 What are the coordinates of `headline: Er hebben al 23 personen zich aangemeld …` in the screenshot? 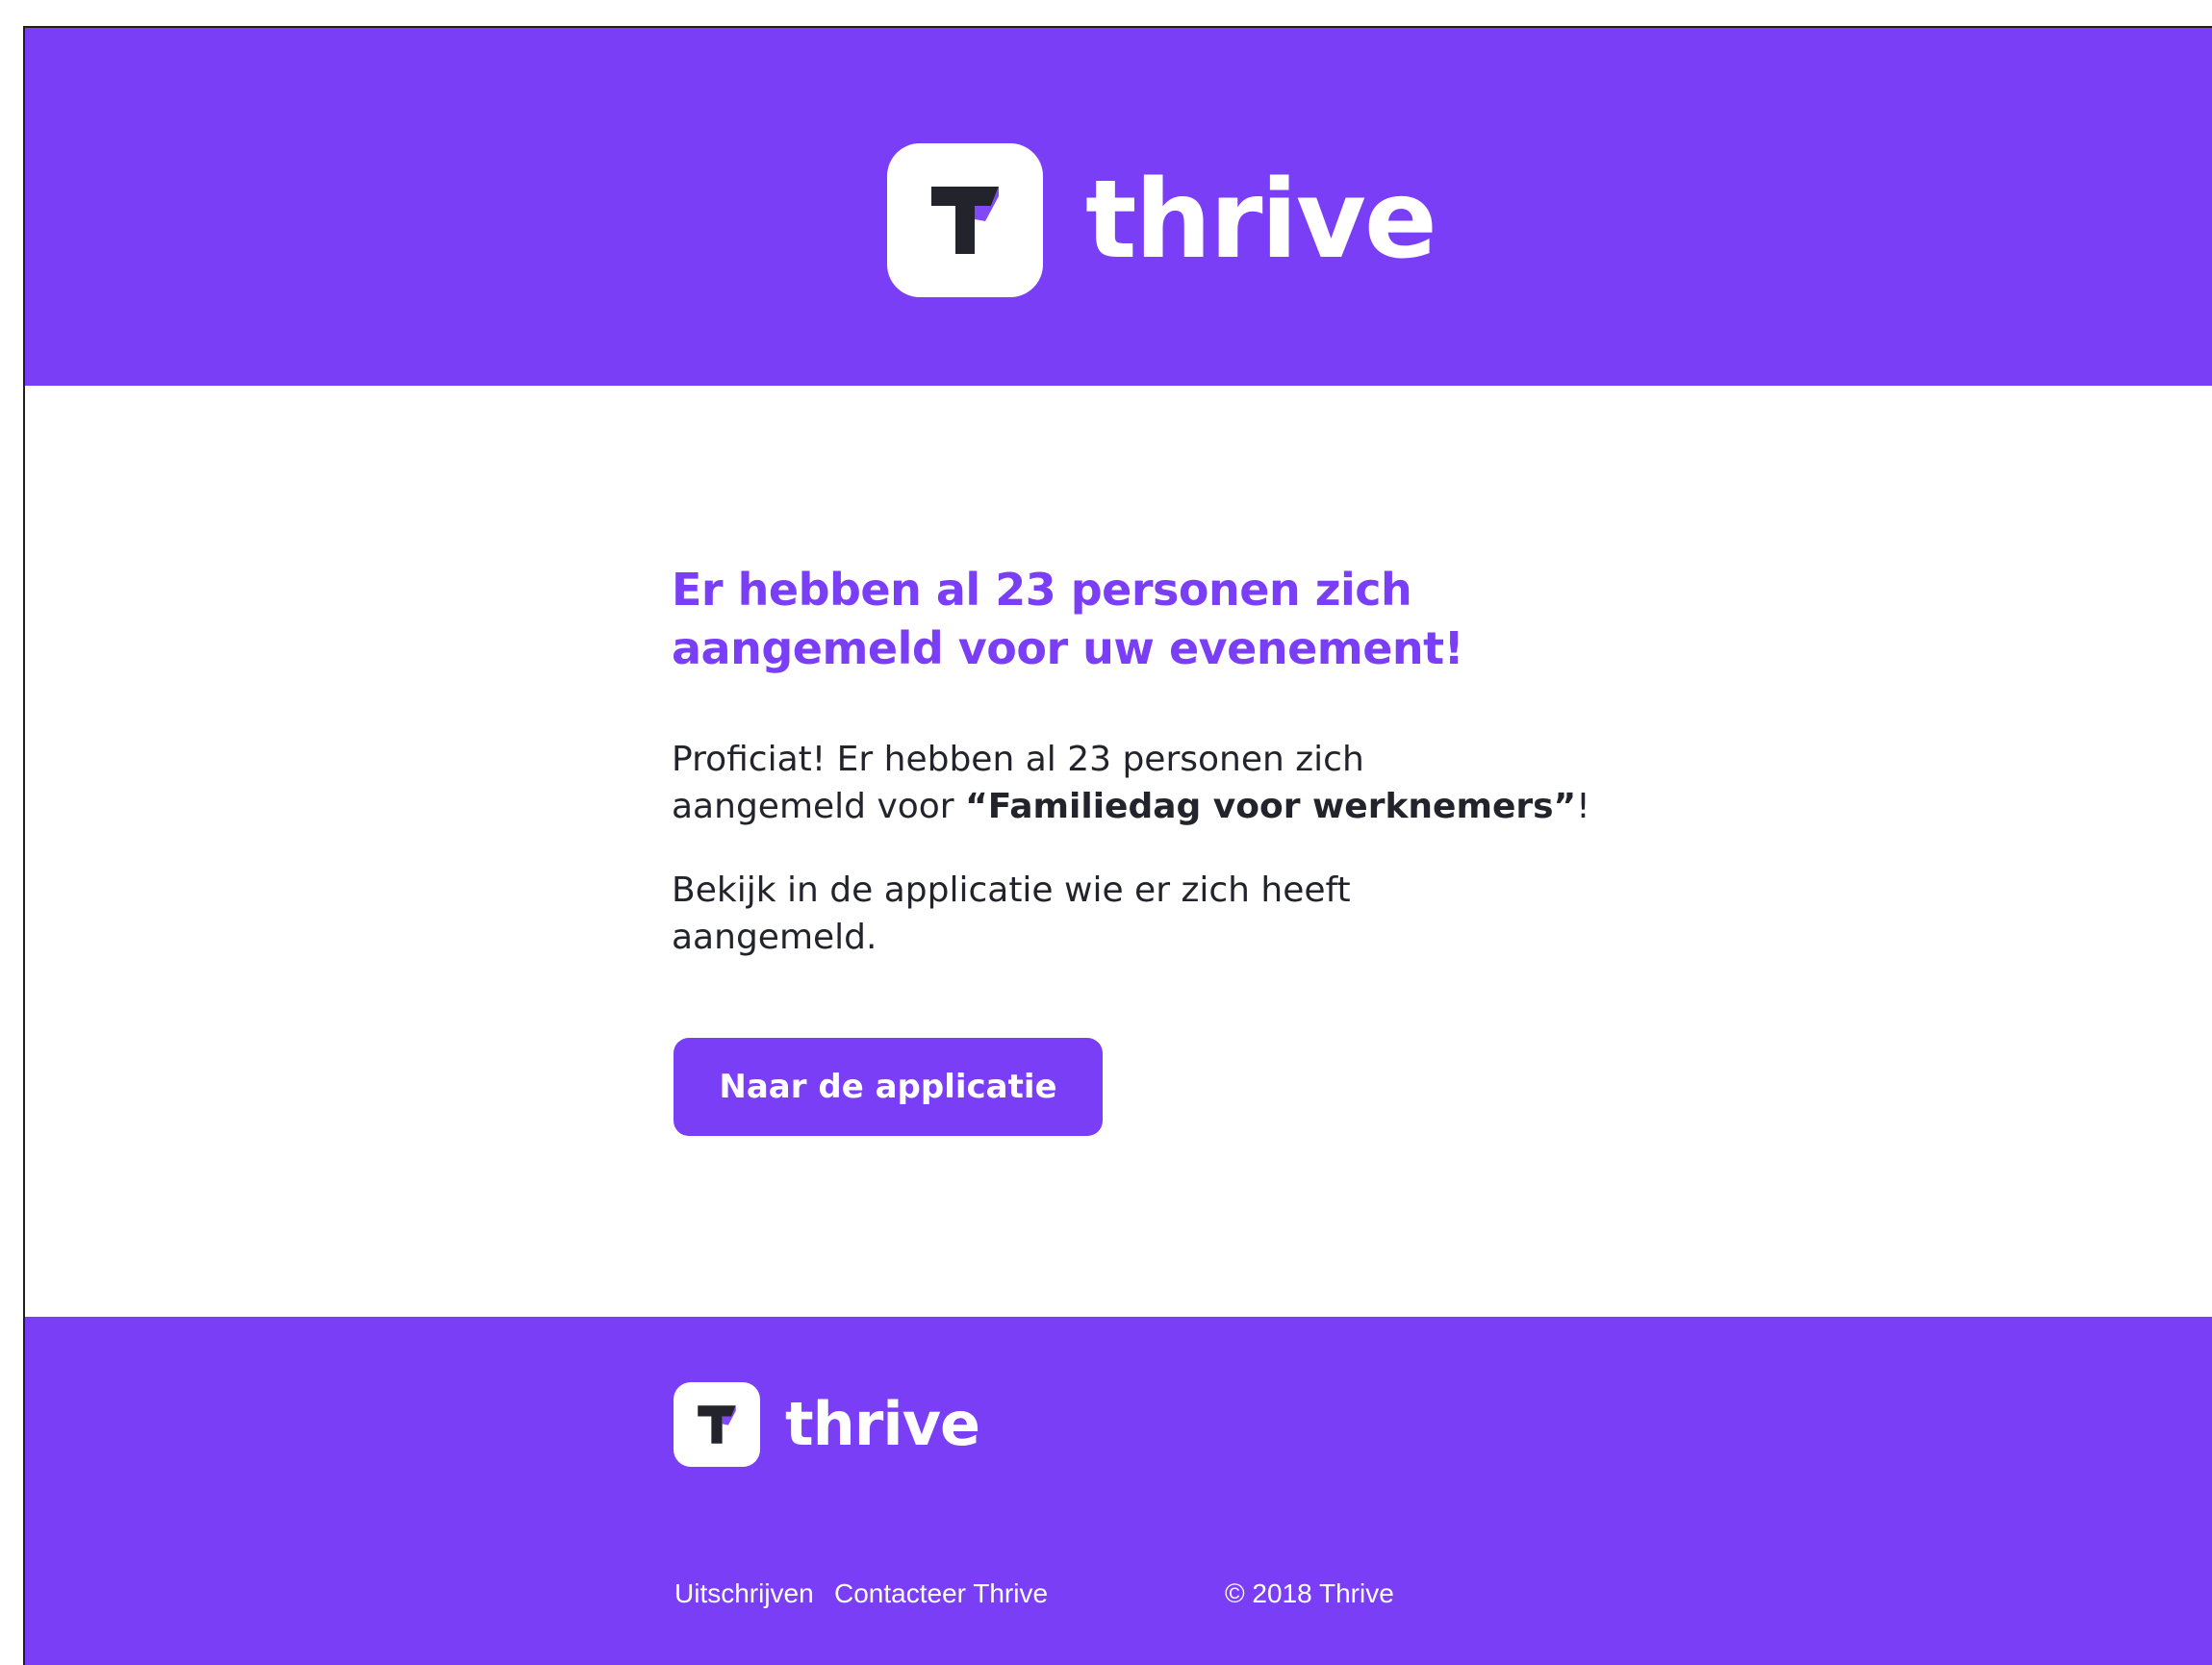 It's located at (1143, 619).